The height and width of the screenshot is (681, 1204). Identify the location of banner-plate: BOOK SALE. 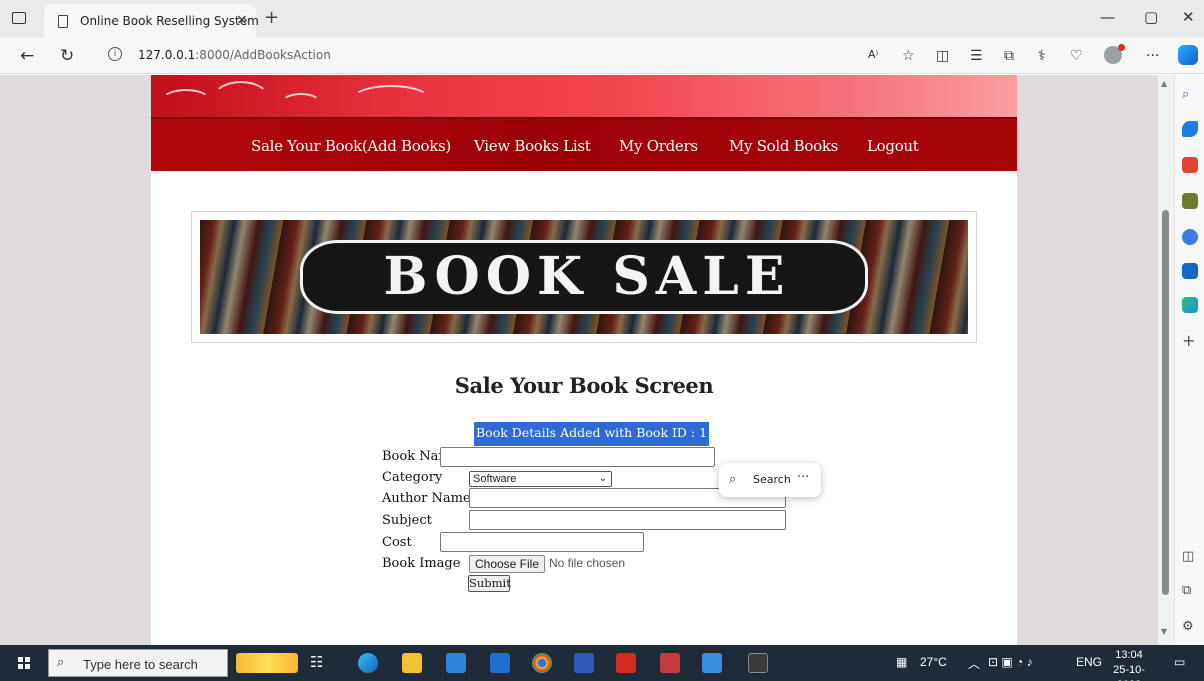
(584, 277).